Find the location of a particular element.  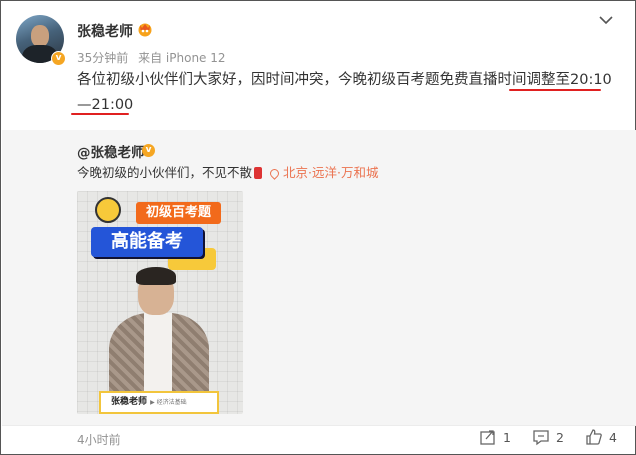

avatar-face is located at coordinates (40, 36).